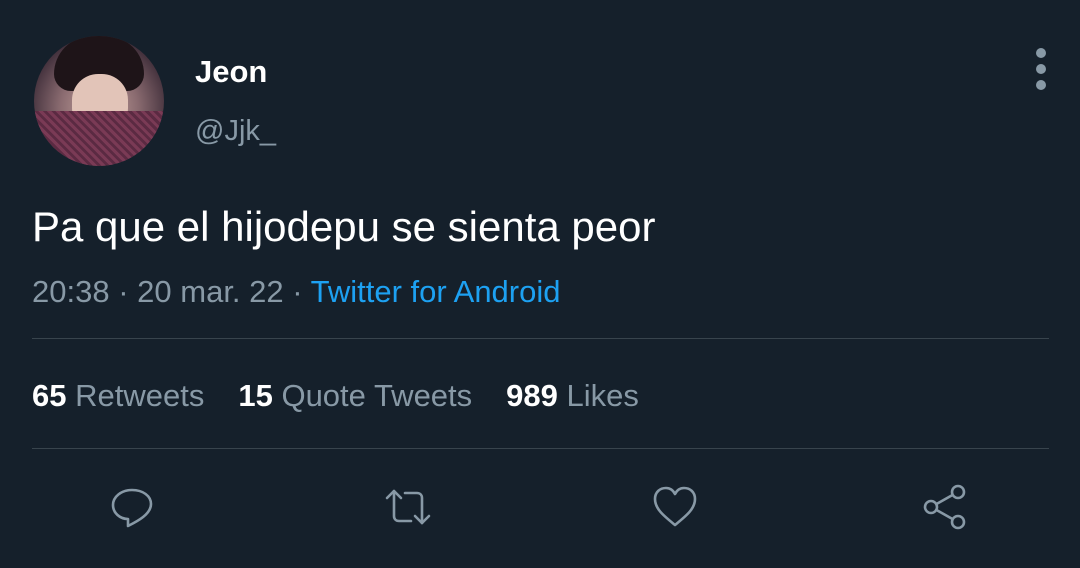  Describe the element at coordinates (377, 395) in the screenshot. I see `quote-tweets-label: Quote Tweets` at that location.